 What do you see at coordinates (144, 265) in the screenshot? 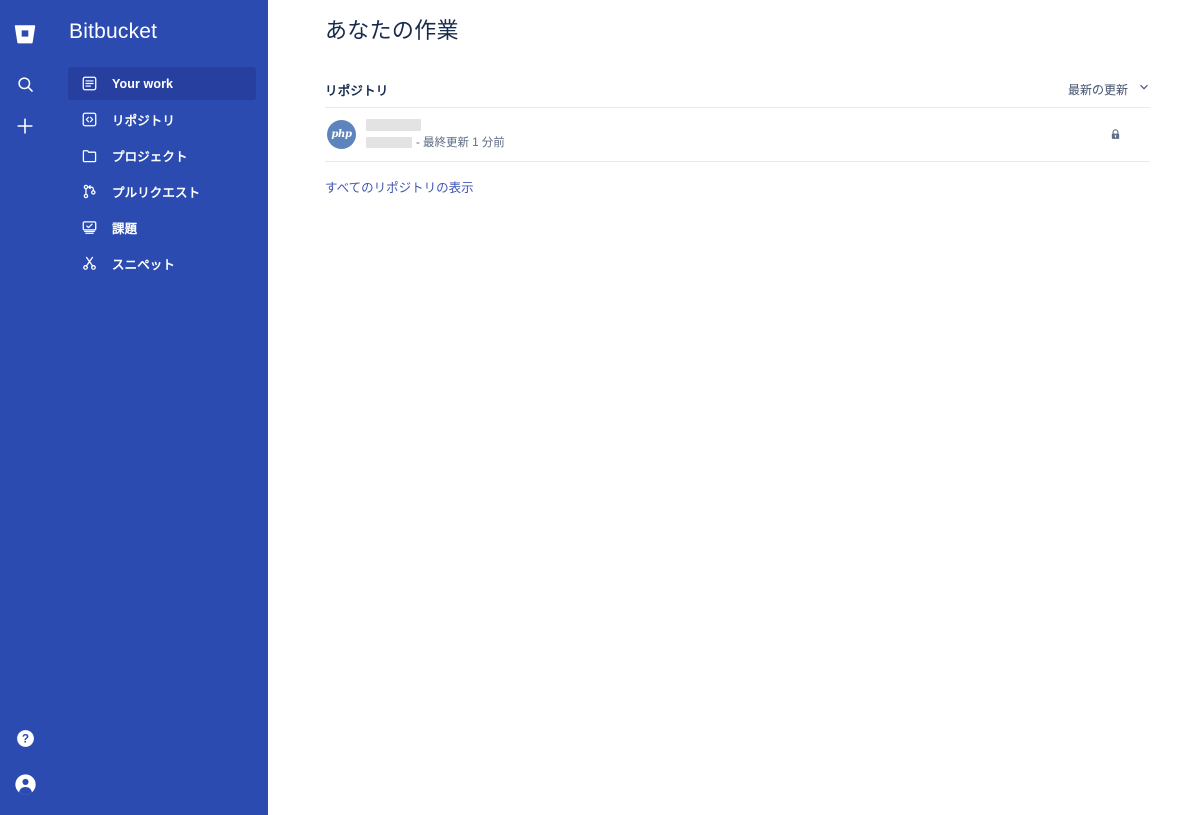
I see `sidebar-item-label: スニペット` at bounding box center [144, 265].